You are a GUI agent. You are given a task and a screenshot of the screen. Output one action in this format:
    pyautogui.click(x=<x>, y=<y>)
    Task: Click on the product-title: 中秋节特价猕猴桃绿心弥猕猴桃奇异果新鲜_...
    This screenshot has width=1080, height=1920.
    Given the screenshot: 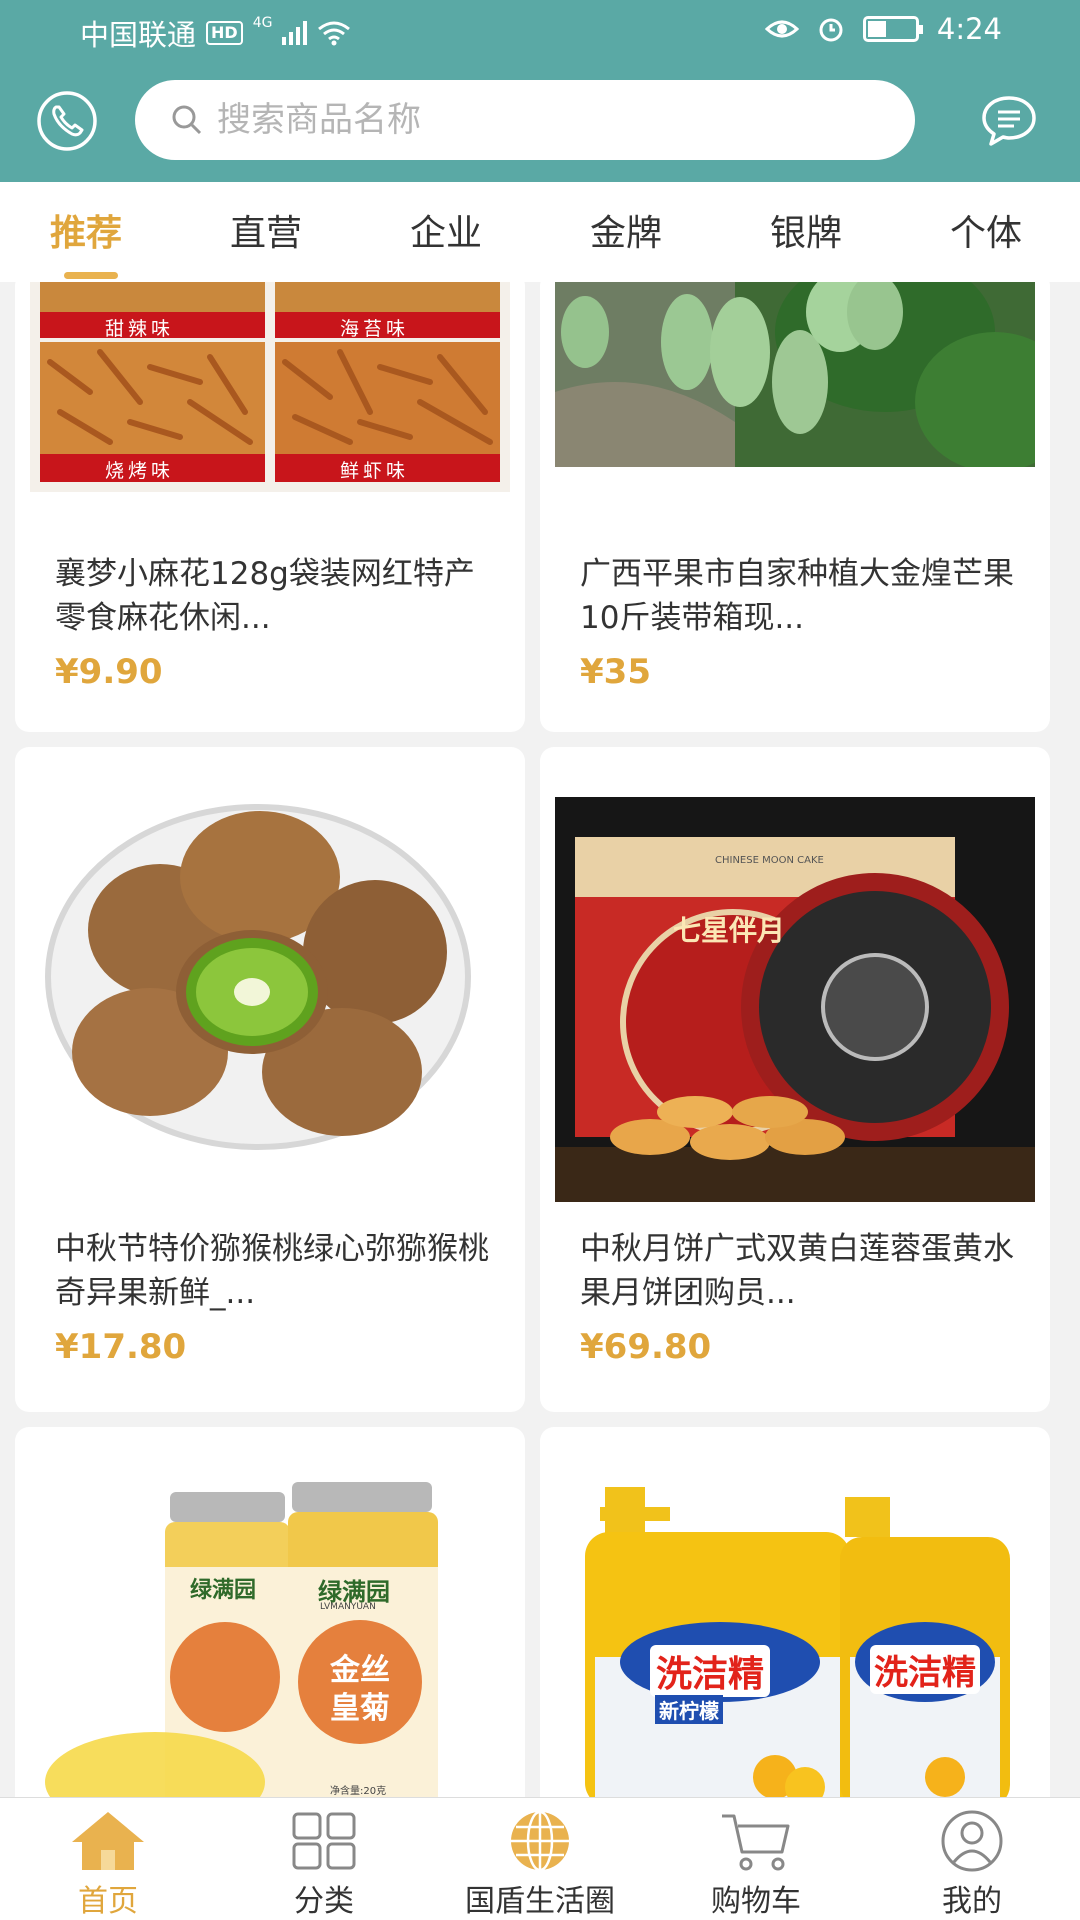 What is the action you would take?
    pyautogui.click(x=272, y=1271)
    